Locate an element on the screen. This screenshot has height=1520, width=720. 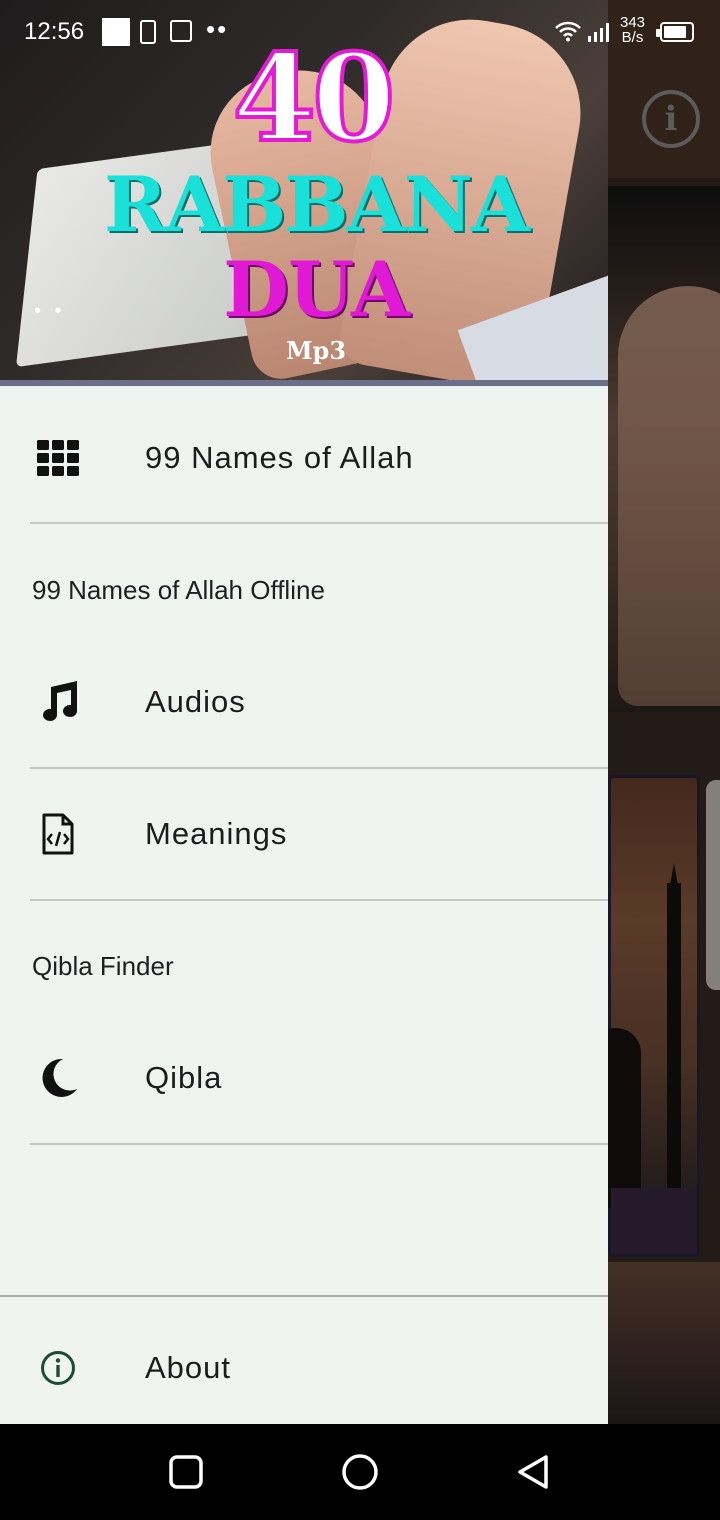
menu-item-label: About is located at coordinates (188, 1367).